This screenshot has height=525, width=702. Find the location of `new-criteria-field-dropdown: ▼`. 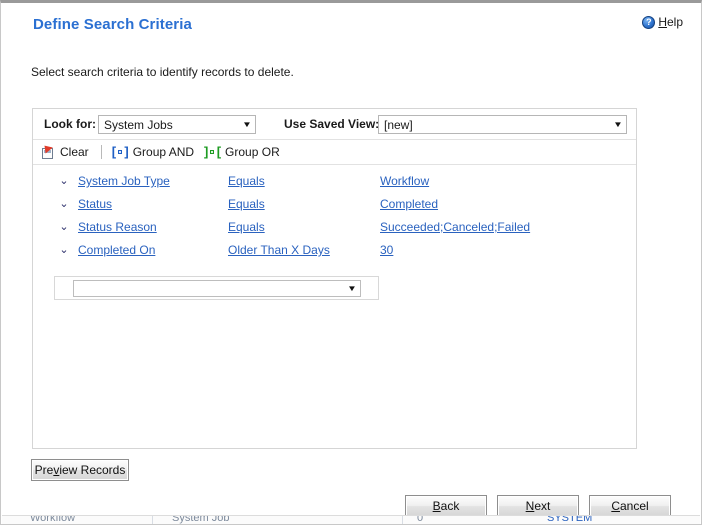

new-criteria-field-dropdown: ▼ is located at coordinates (217, 288).